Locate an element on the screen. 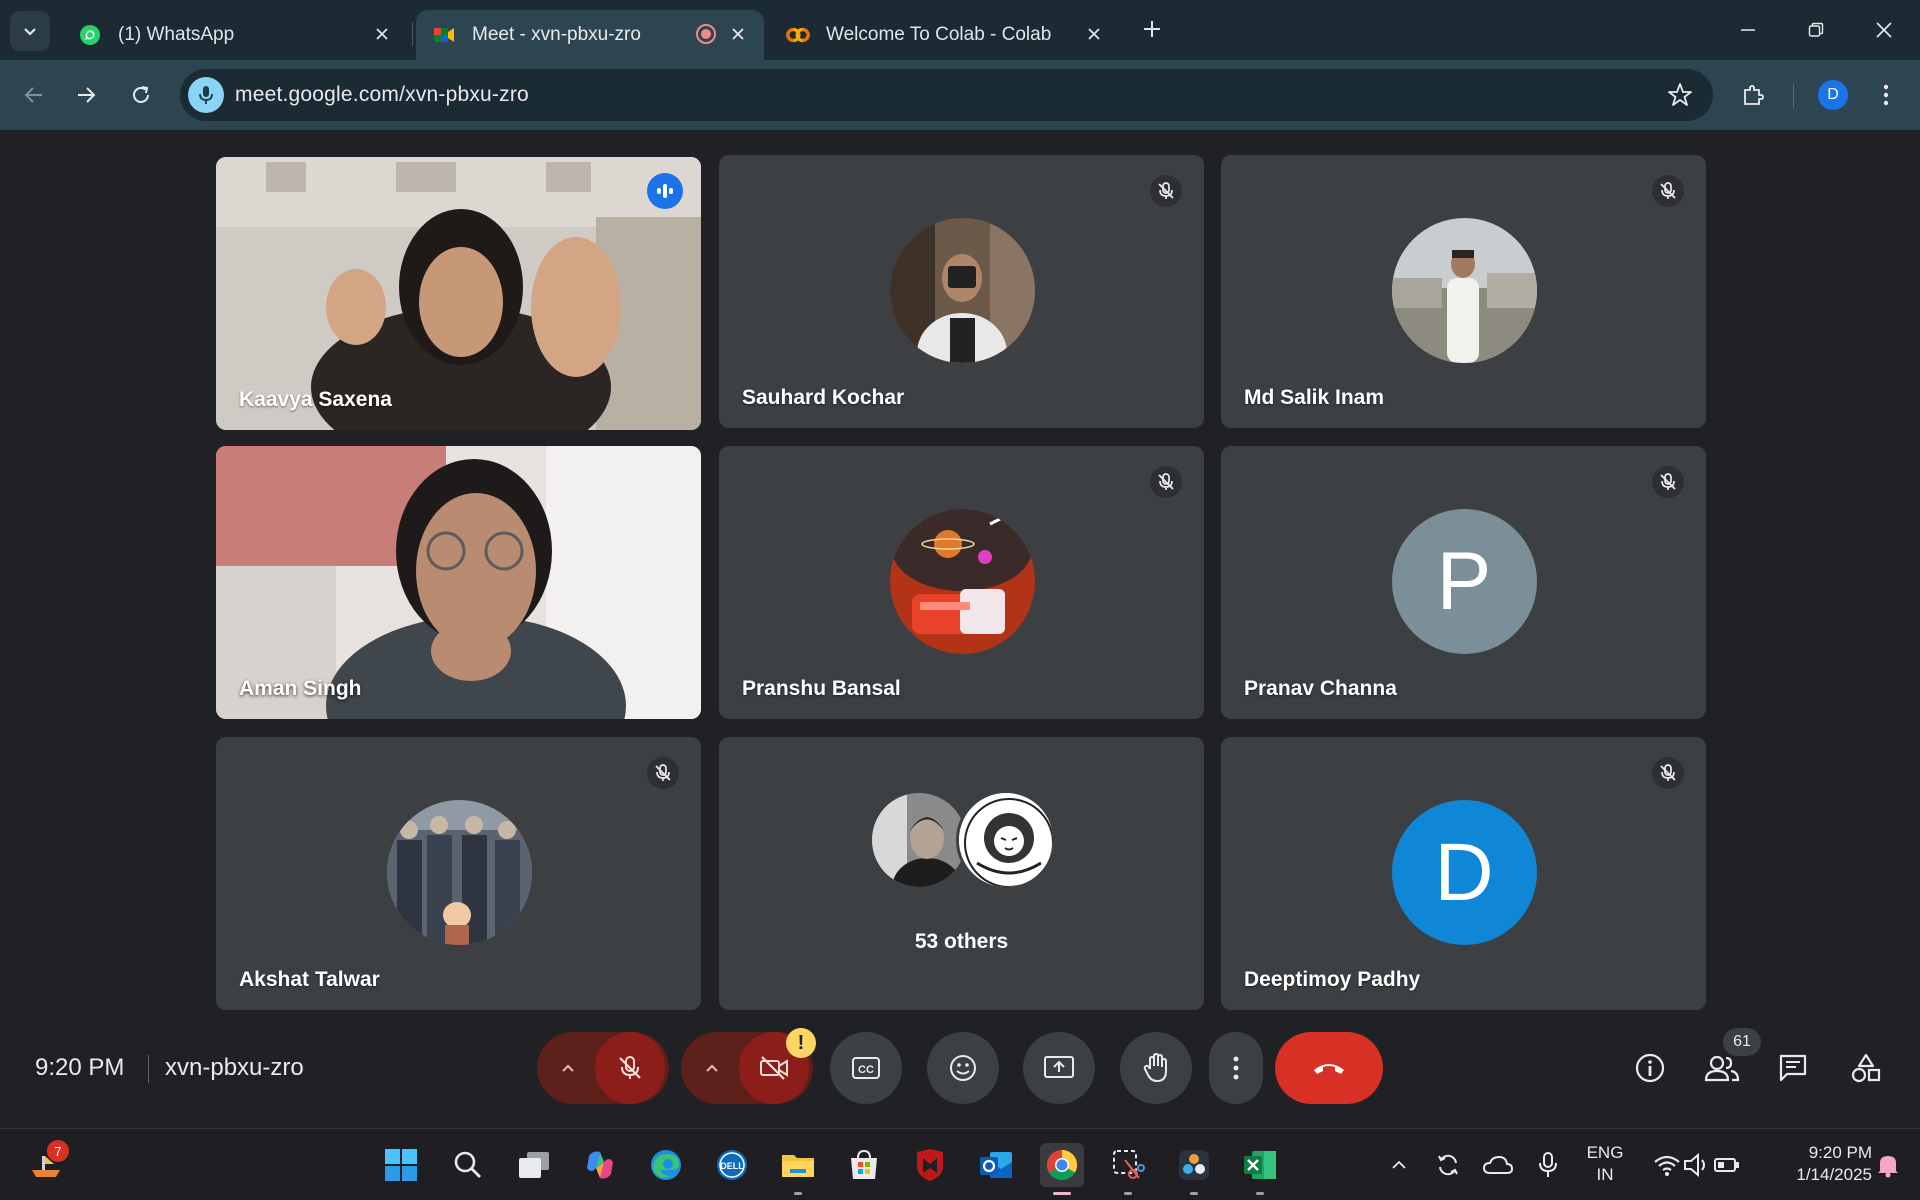  tab-search-button is located at coordinates (30, 31).